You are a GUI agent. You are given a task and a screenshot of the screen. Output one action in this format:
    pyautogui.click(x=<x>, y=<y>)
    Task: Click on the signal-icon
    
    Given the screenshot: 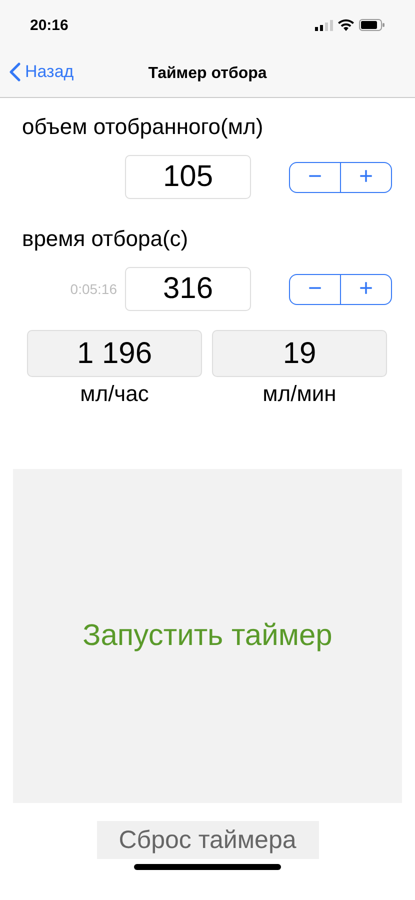 What is the action you would take?
    pyautogui.click(x=324, y=25)
    